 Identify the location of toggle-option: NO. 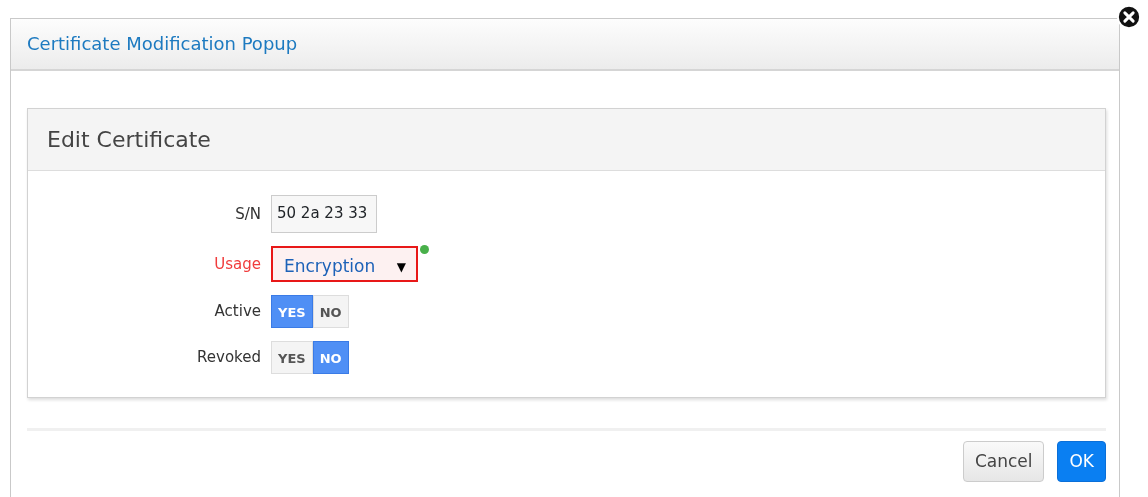
(330, 311).